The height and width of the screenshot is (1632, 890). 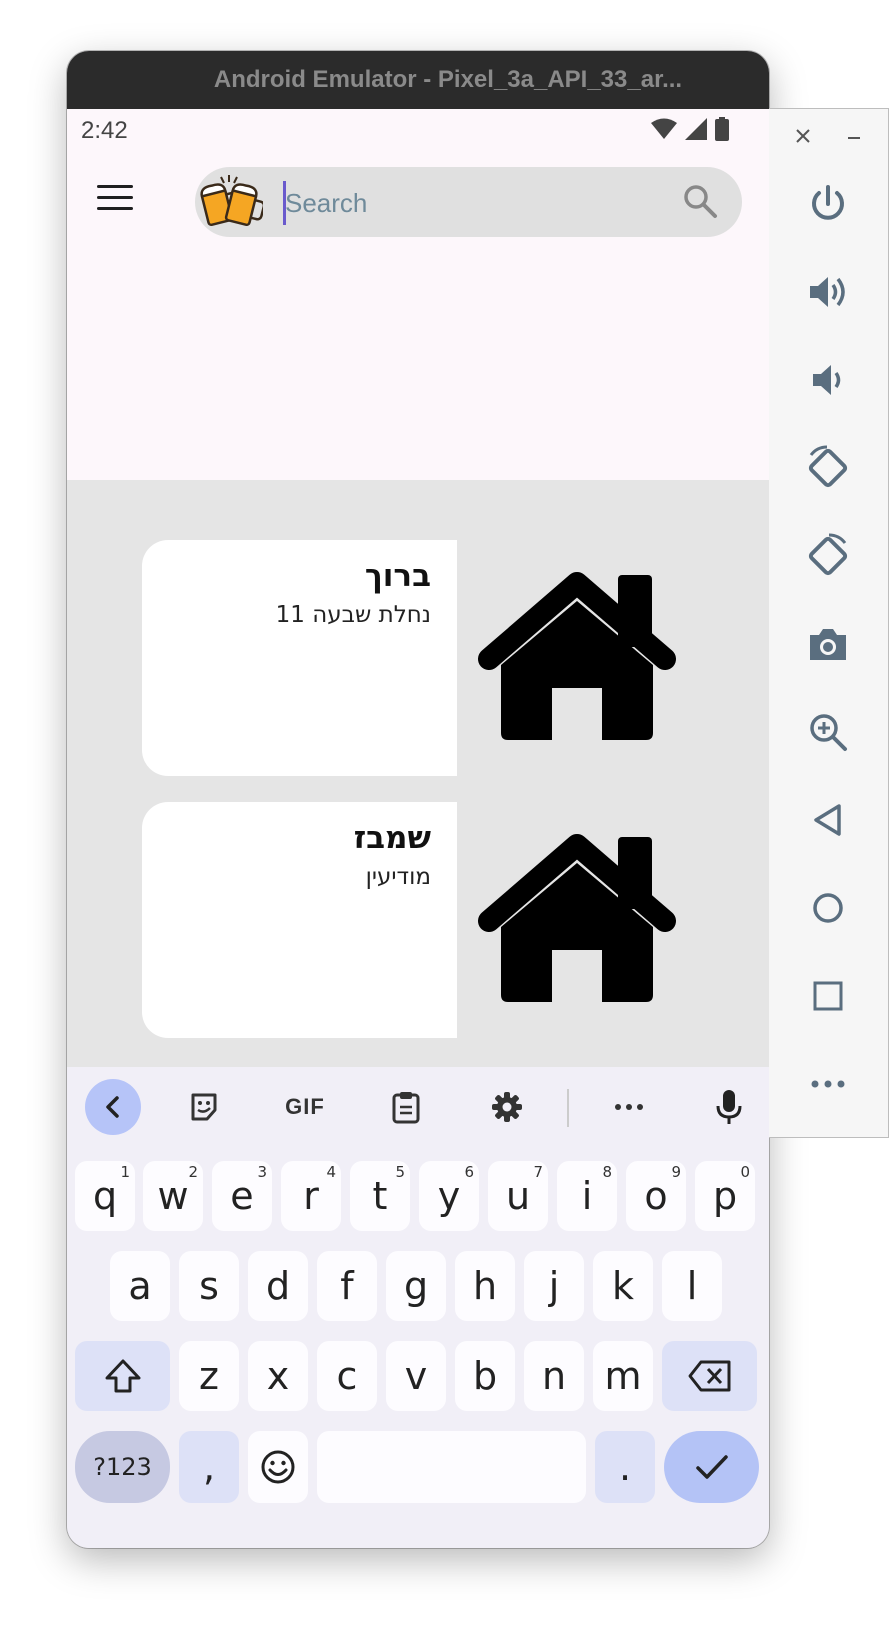 I want to click on key-m: m, so click(x=623, y=1376).